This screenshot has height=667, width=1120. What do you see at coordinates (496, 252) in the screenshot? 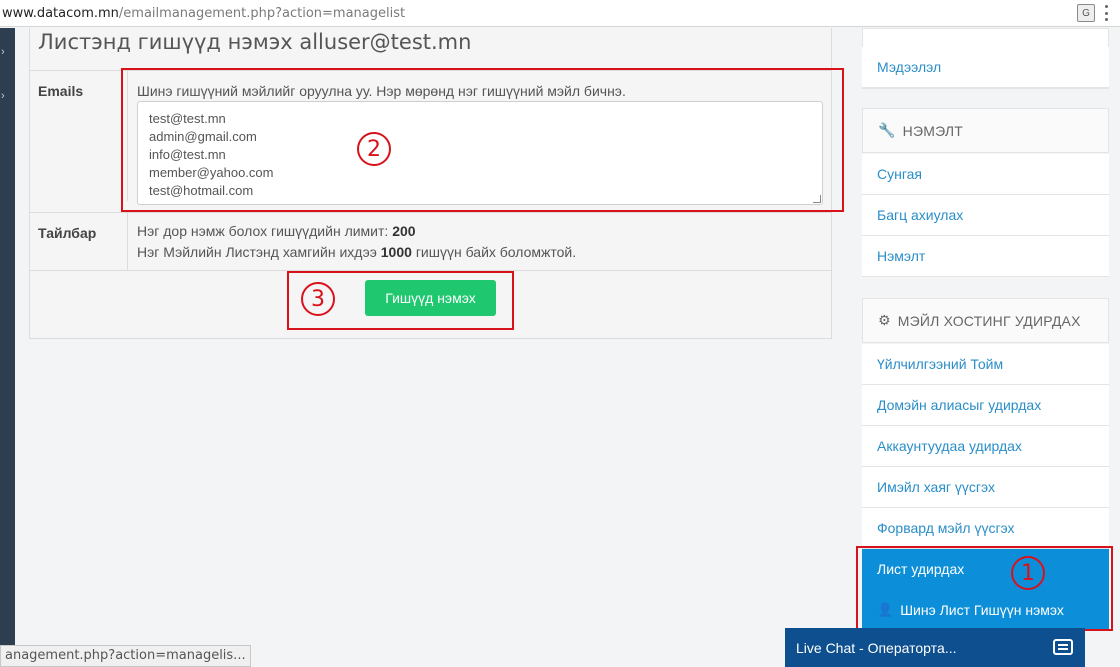
I see `max-note-suffix: гишүүн байх боломжтой.` at bounding box center [496, 252].